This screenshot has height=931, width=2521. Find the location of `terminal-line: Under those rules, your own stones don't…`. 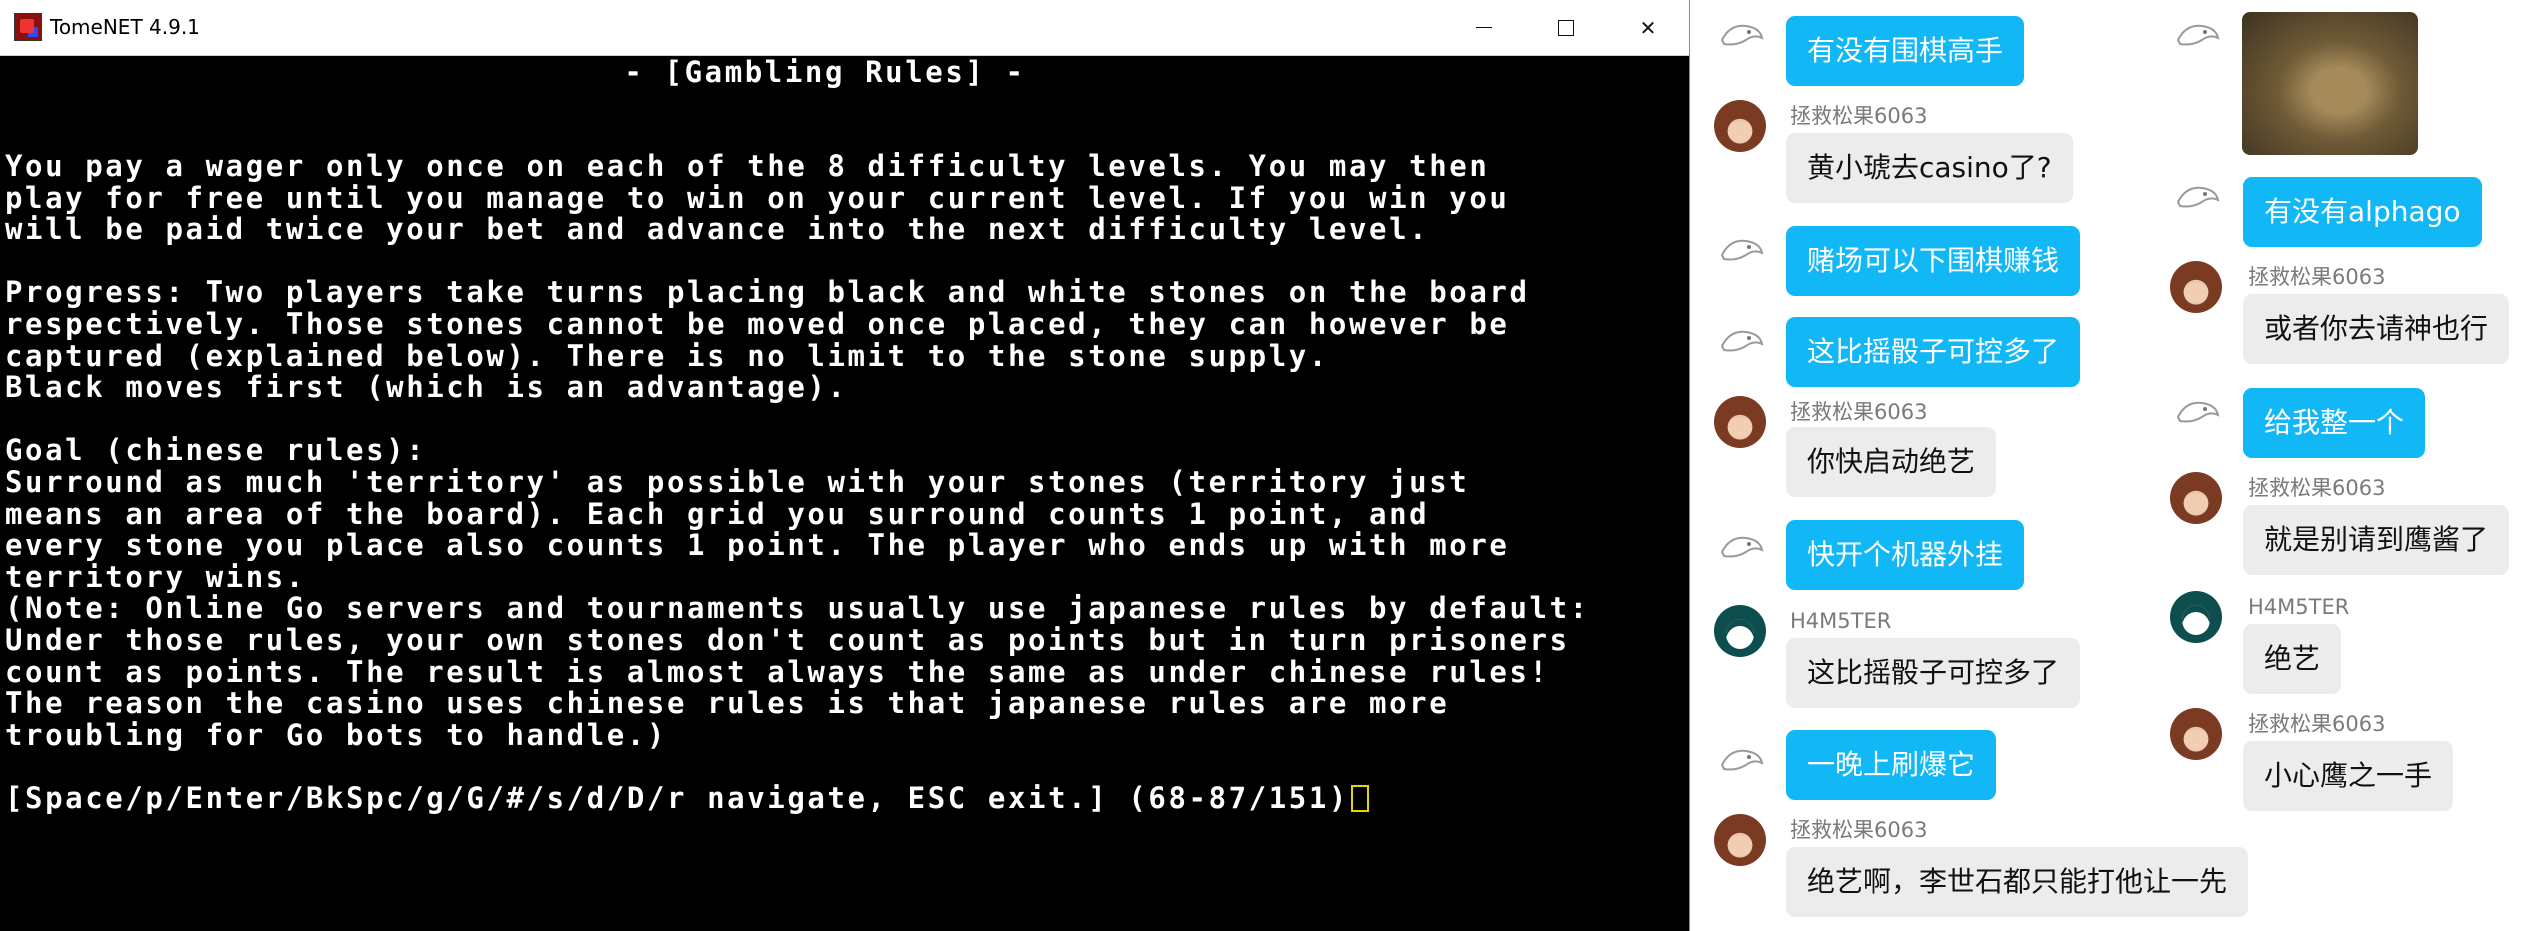

terminal-line: Under those rules, your own stones don't… is located at coordinates (787, 640).